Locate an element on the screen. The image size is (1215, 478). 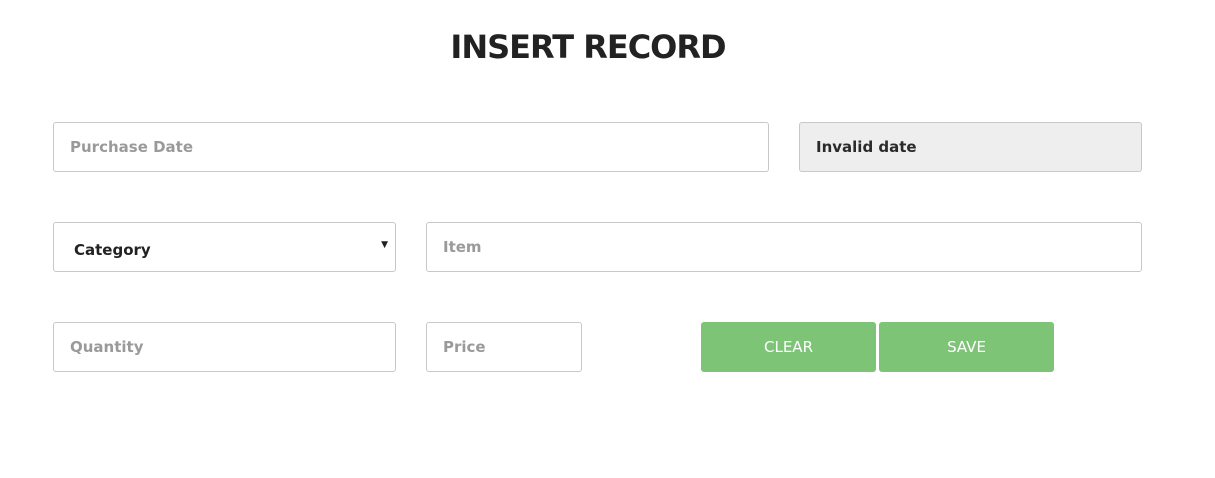
page-title: INSERT RECORD is located at coordinates (588, 47).